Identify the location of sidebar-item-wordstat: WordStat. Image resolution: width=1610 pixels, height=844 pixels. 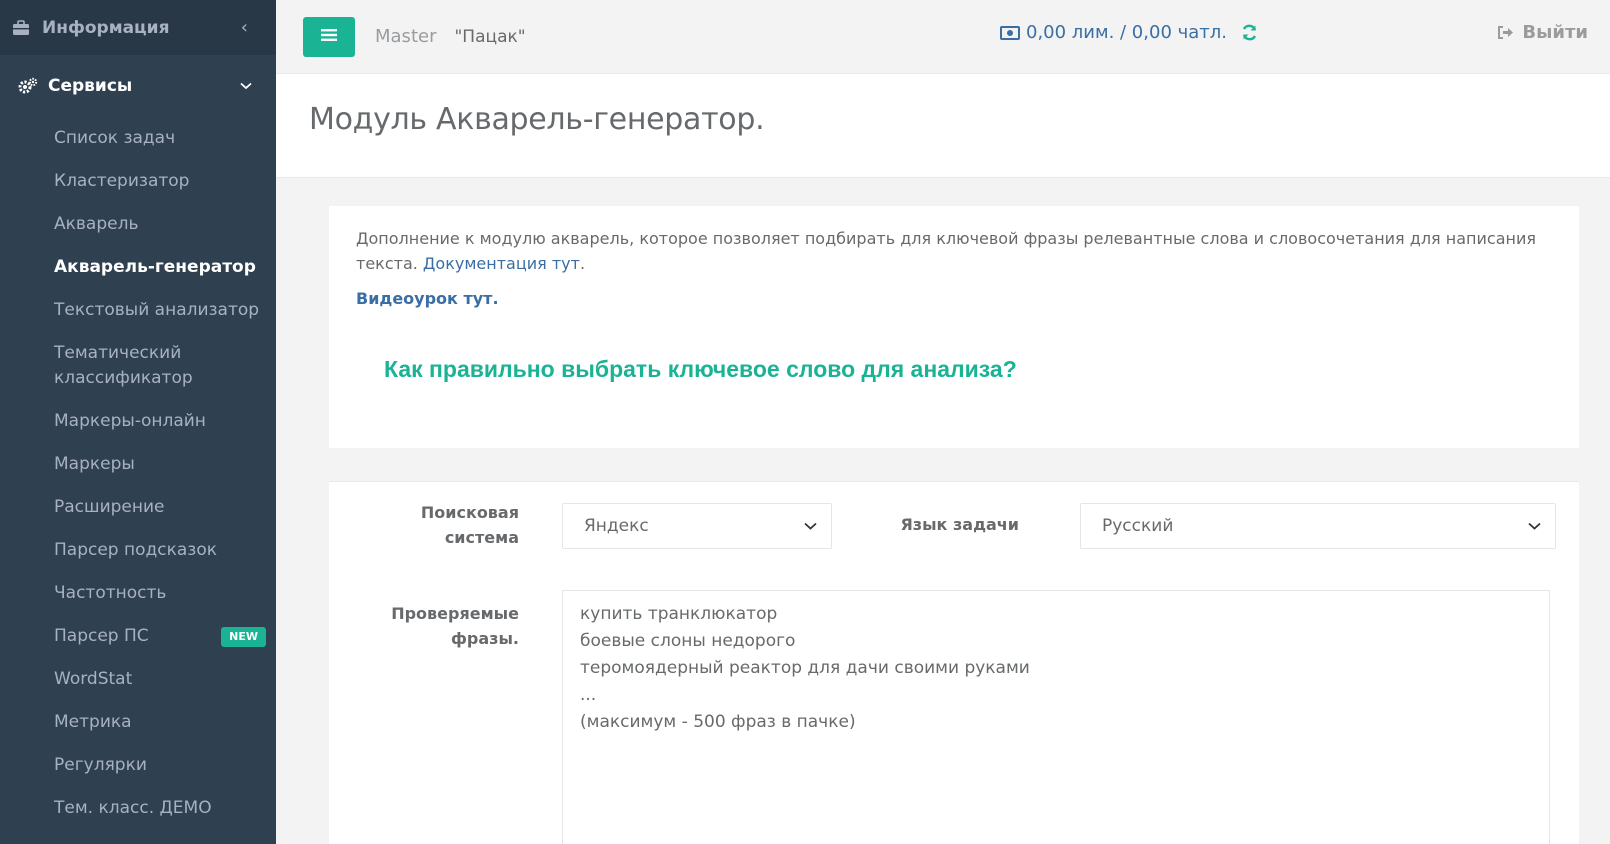
(138, 679).